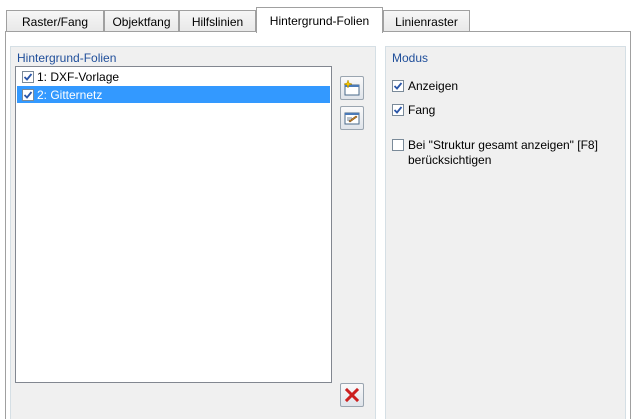 Image resolution: width=641 pixels, height=419 pixels. I want to click on edit-layer-button, so click(352, 118).